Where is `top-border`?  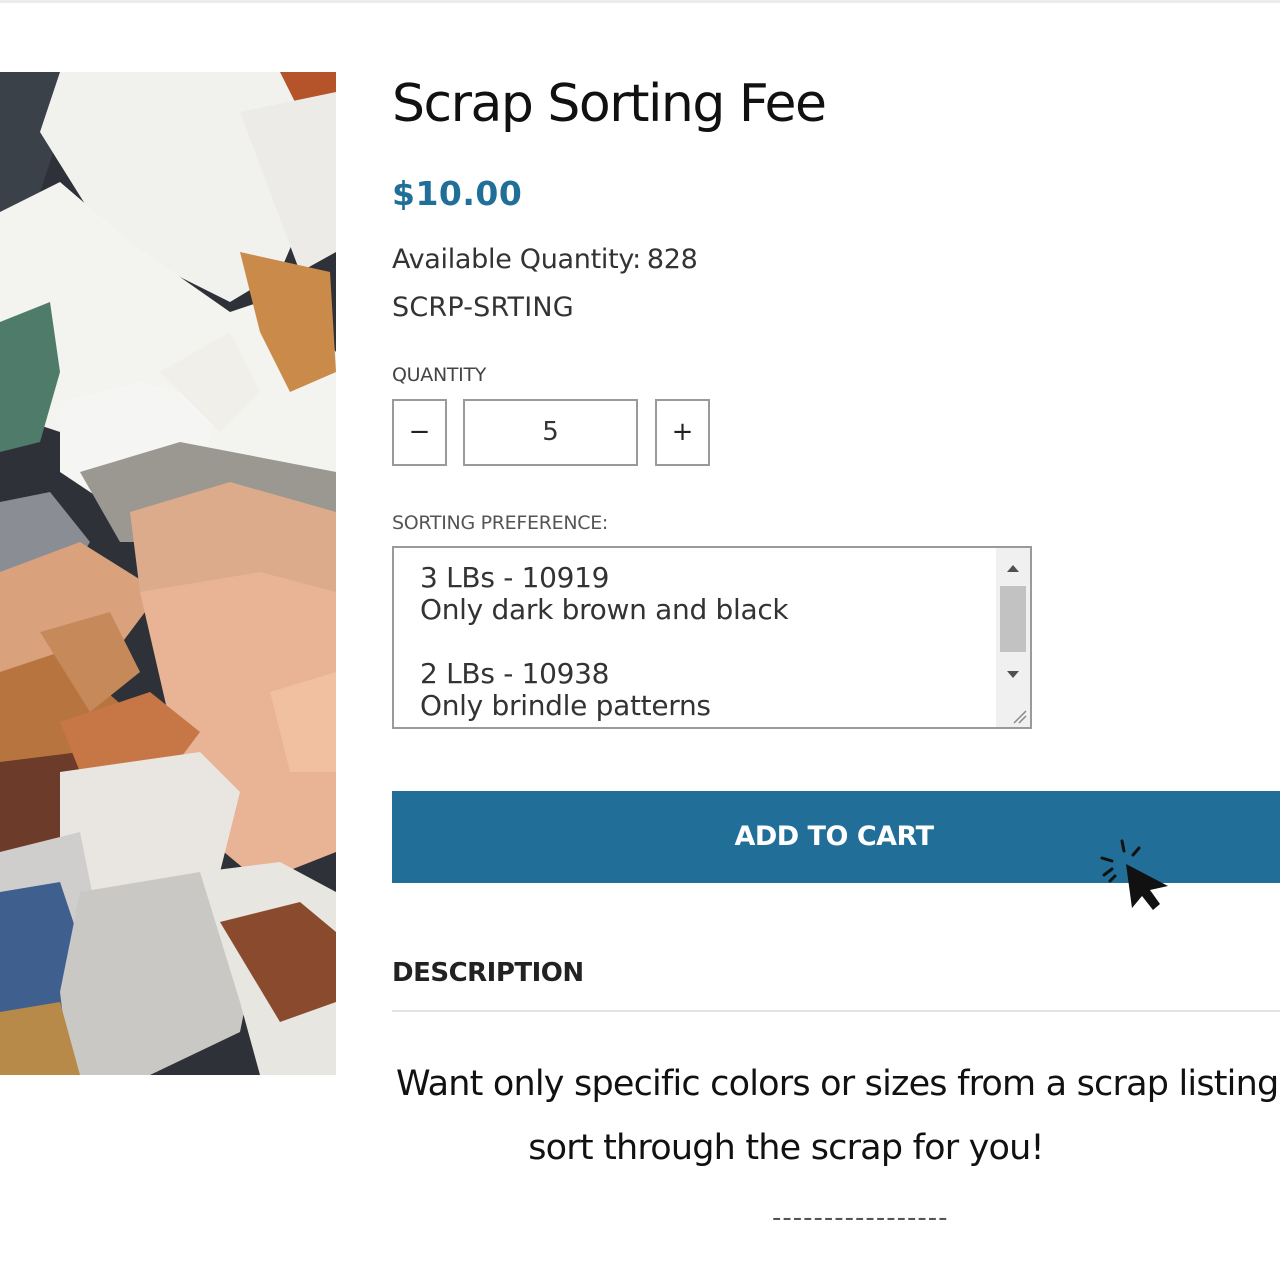 top-border is located at coordinates (640, 1).